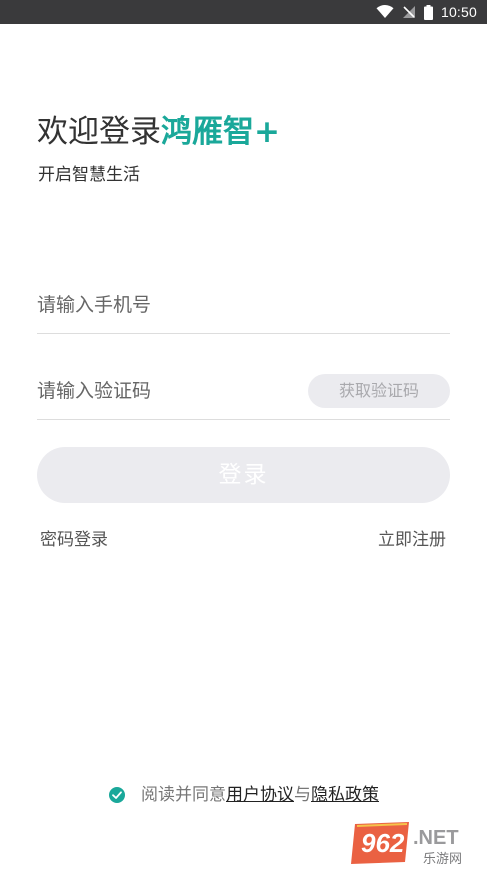  What do you see at coordinates (260, 795) in the screenshot?
I see `user-agreement-link: 用户协议` at bounding box center [260, 795].